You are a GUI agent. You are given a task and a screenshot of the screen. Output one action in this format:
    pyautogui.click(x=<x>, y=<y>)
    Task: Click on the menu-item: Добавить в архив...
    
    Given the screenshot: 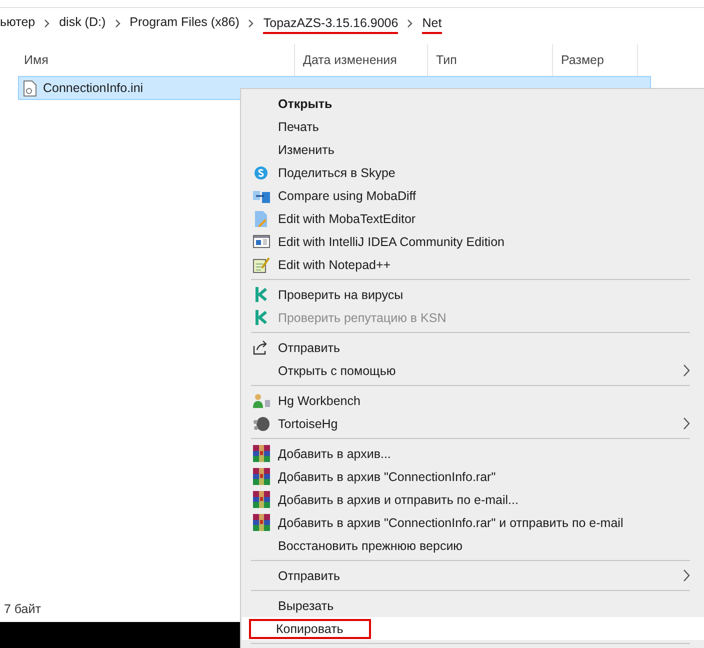 What is the action you would take?
    pyautogui.click(x=466, y=453)
    